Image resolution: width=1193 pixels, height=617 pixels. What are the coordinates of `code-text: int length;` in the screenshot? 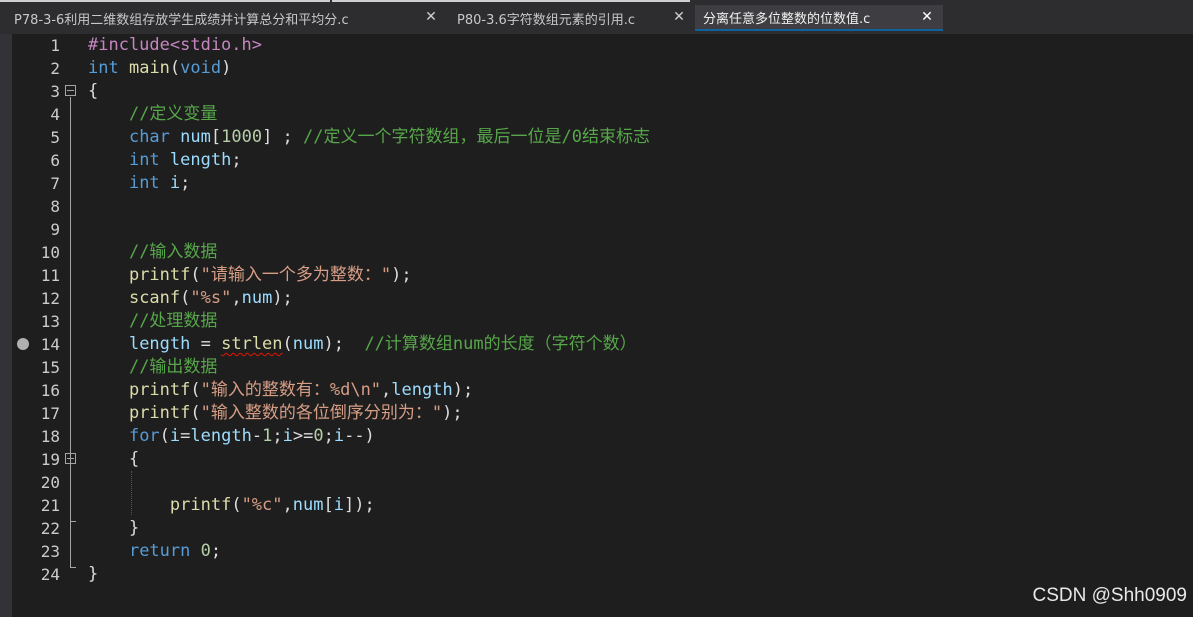 It's located at (165, 160).